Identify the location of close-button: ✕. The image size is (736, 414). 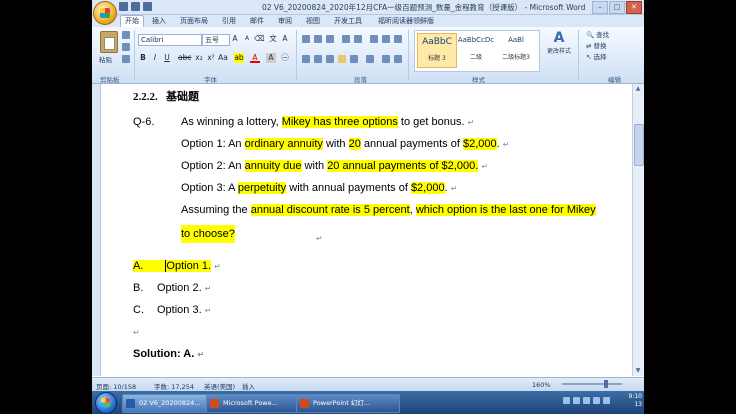
(634, 7).